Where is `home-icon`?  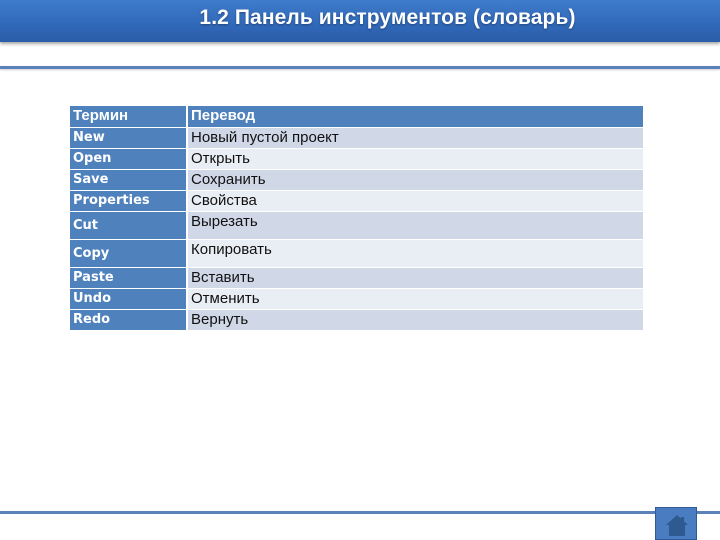
home-icon is located at coordinates (677, 525).